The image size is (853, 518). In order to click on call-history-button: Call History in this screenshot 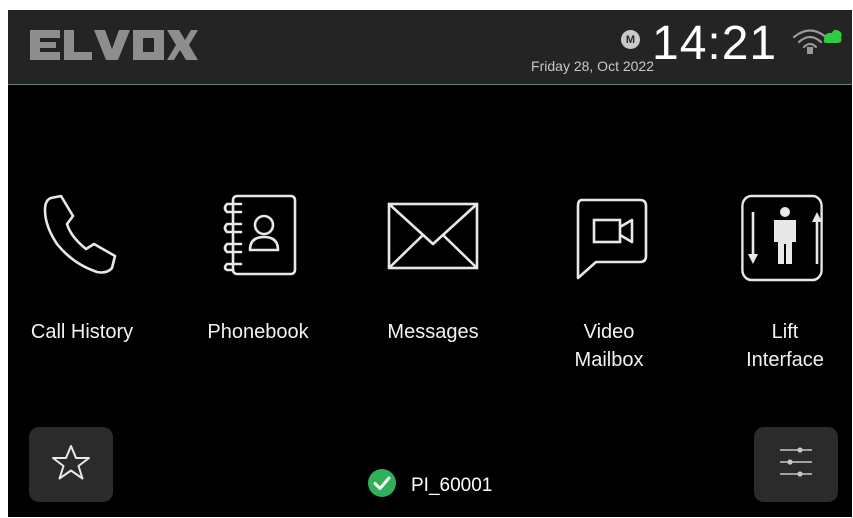, I will do `click(82, 290)`.